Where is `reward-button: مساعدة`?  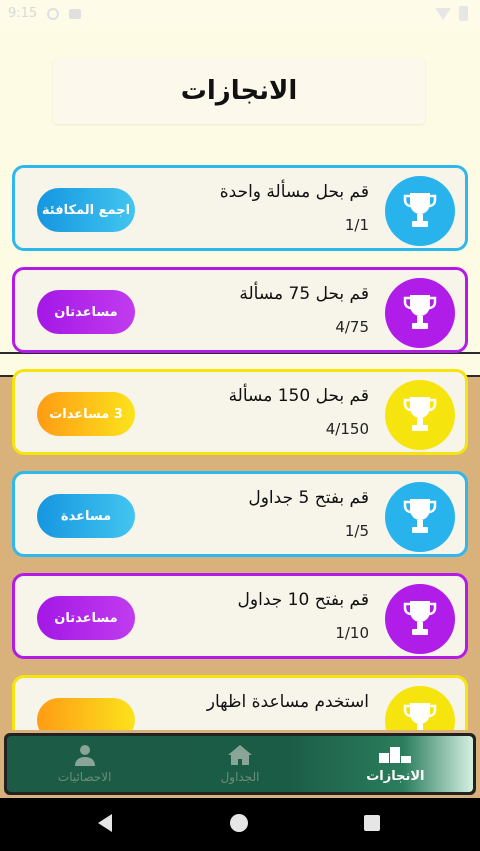 reward-button: مساعدة is located at coordinates (86, 516).